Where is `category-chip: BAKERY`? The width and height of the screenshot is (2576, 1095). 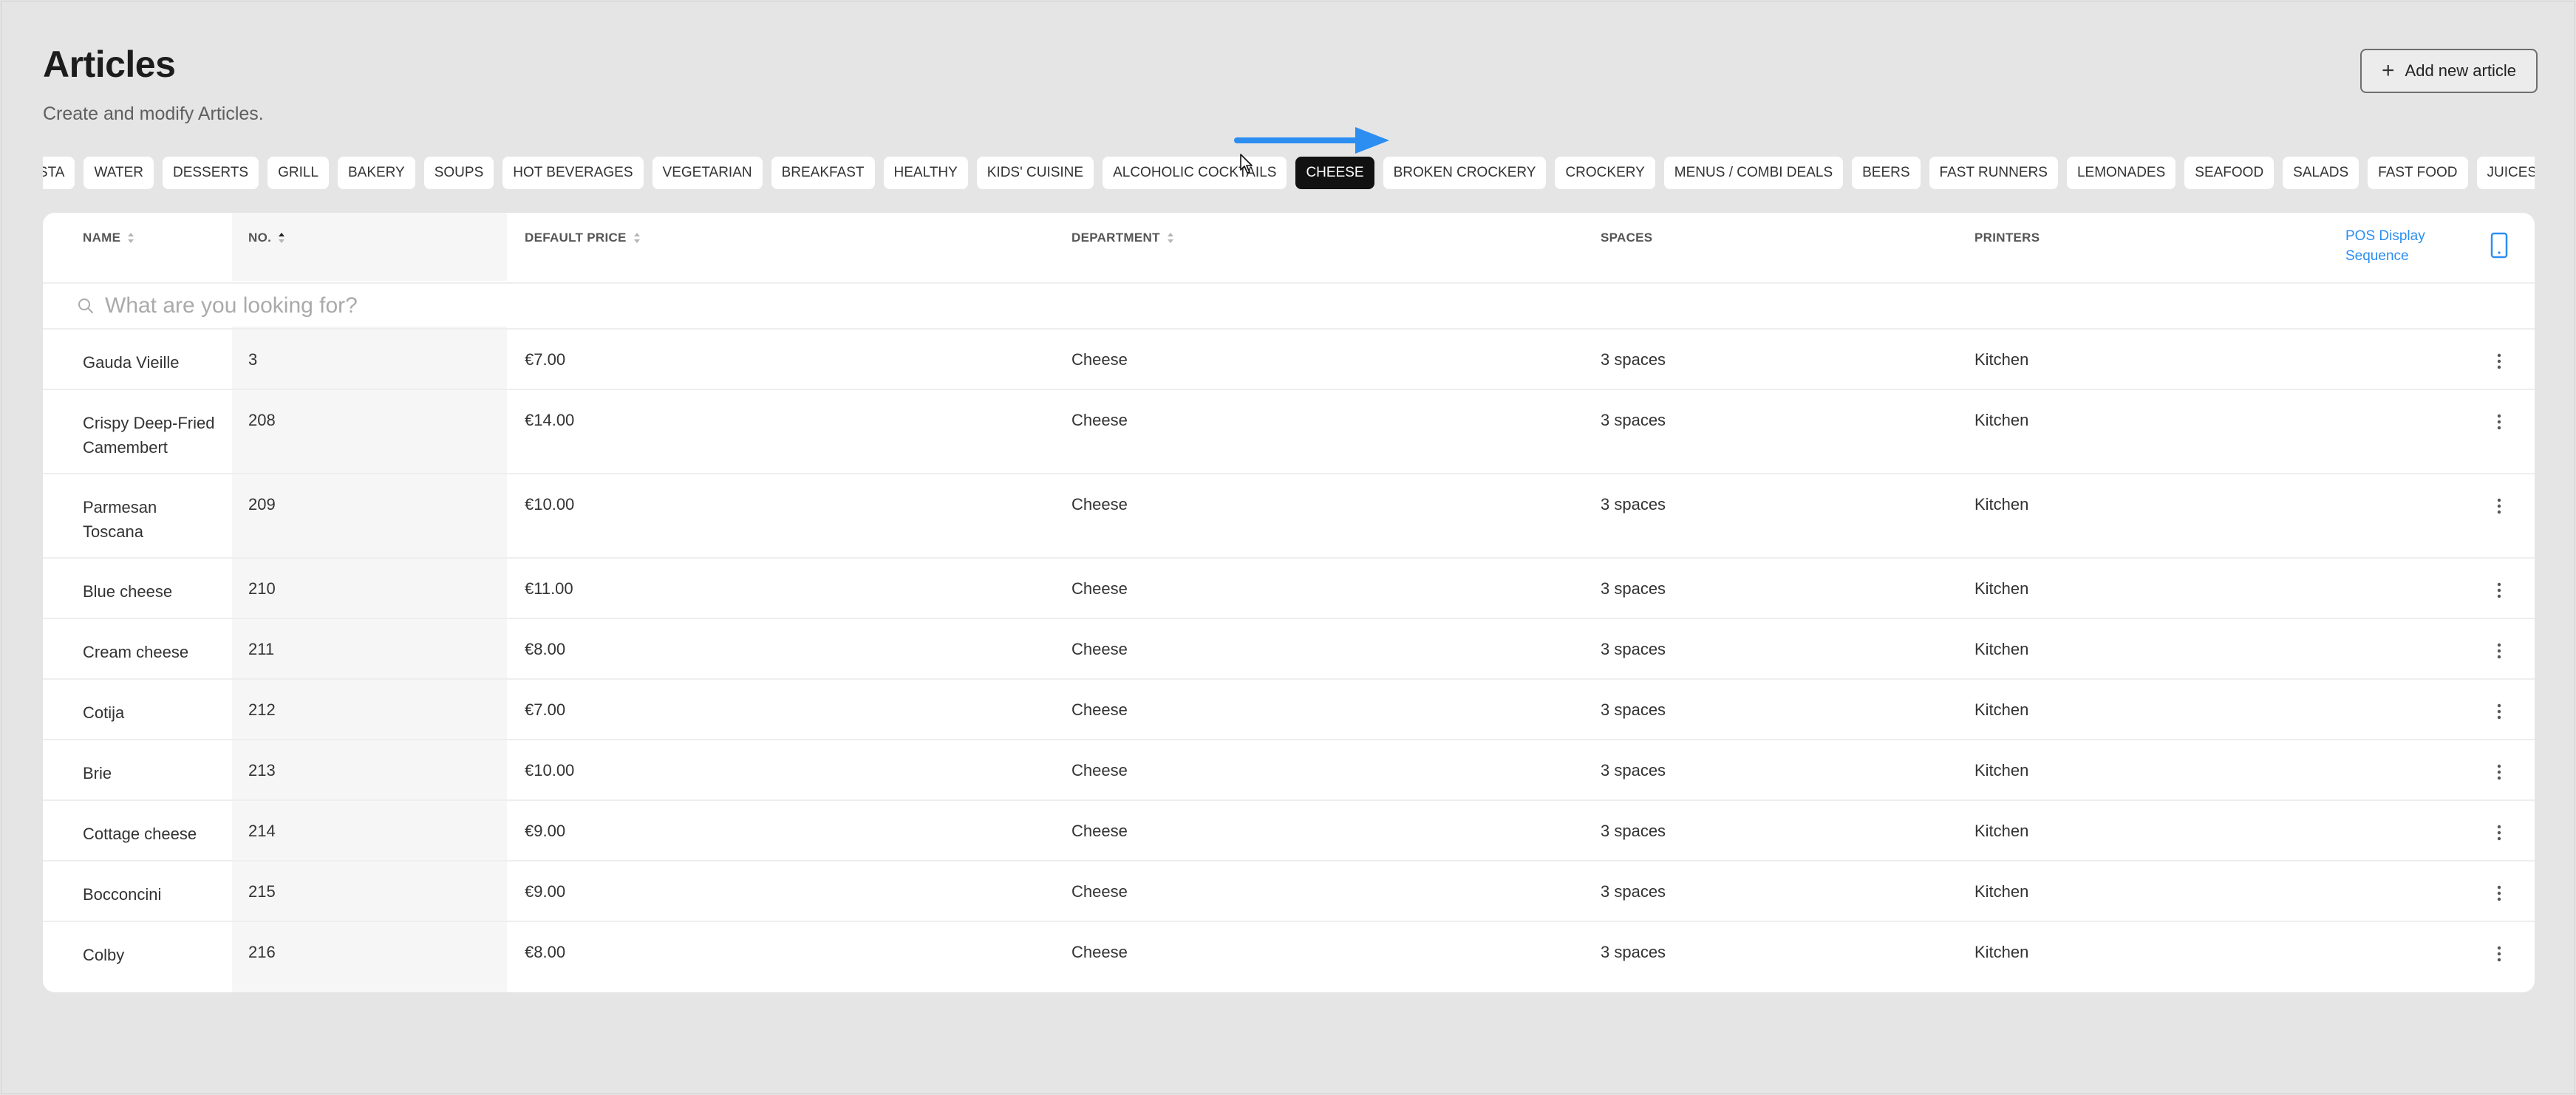 category-chip: BAKERY is located at coordinates (376, 173).